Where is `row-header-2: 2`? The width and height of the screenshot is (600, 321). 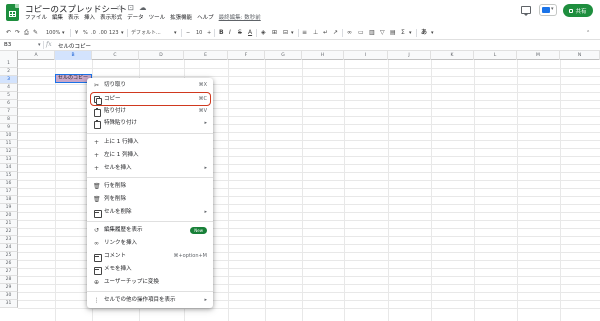 row-header-2: 2 is located at coordinates (9, 72).